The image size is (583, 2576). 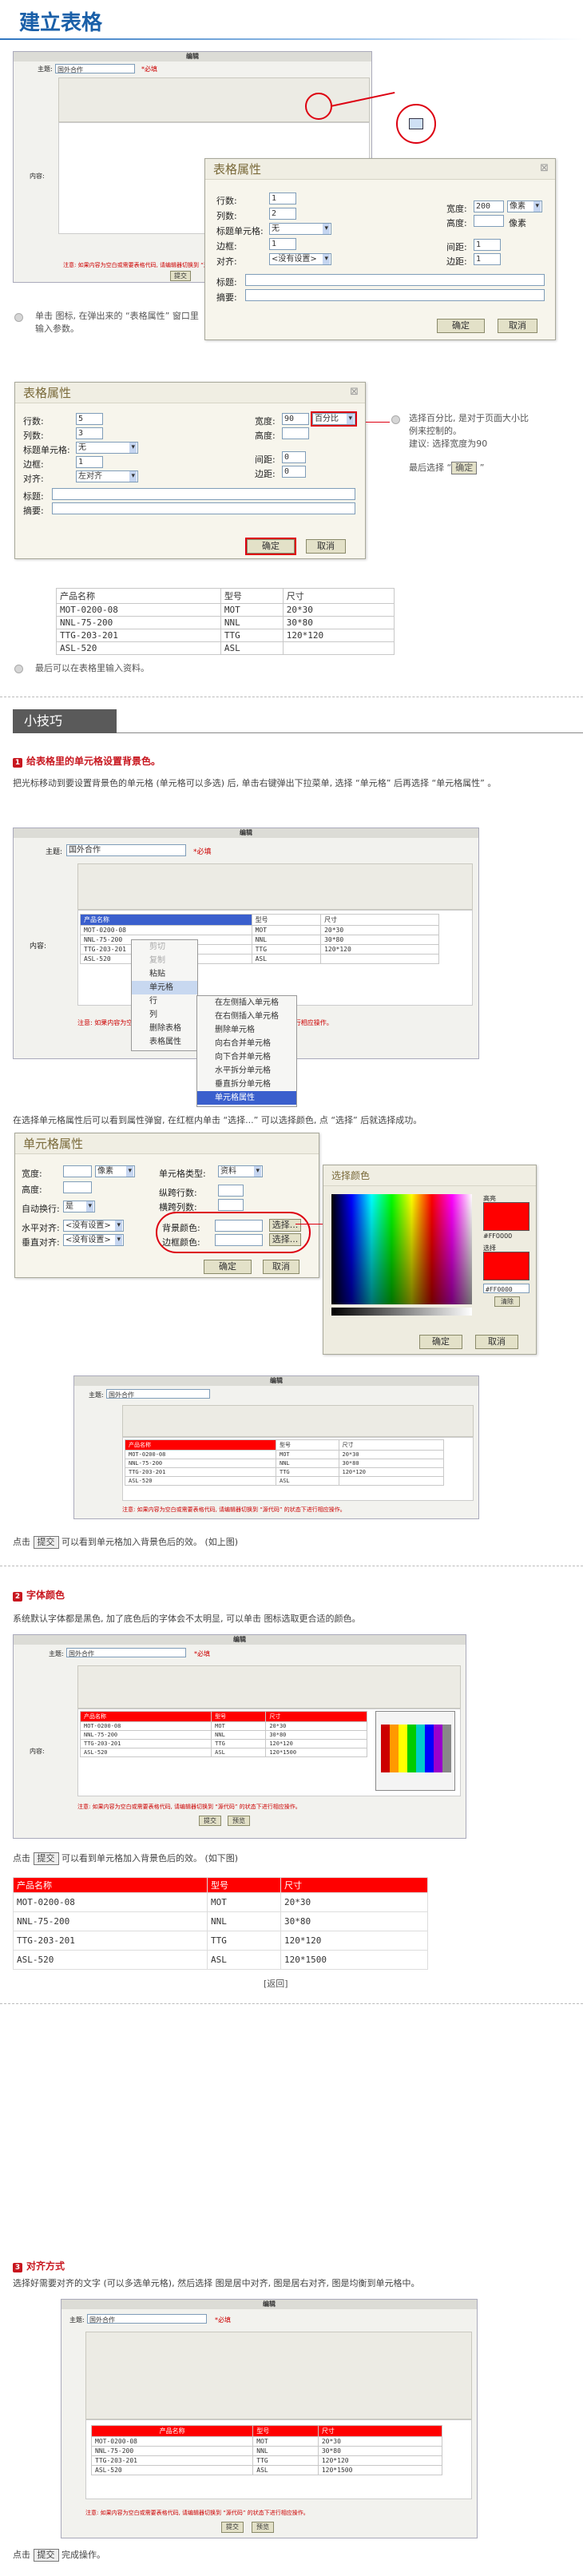 What do you see at coordinates (338, 622) in the screenshot?
I see `table-cell: 30*80` at bounding box center [338, 622].